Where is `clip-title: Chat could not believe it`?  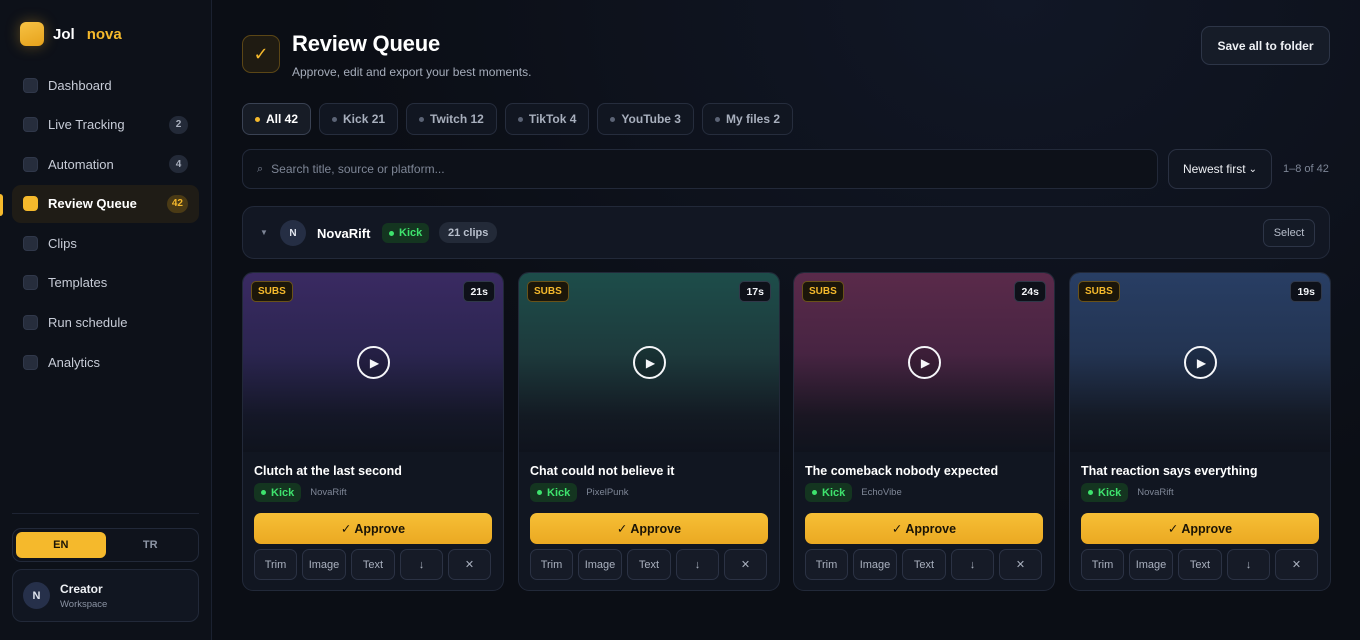 clip-title: Chat could not believe it is located at coordinates (602, 471).